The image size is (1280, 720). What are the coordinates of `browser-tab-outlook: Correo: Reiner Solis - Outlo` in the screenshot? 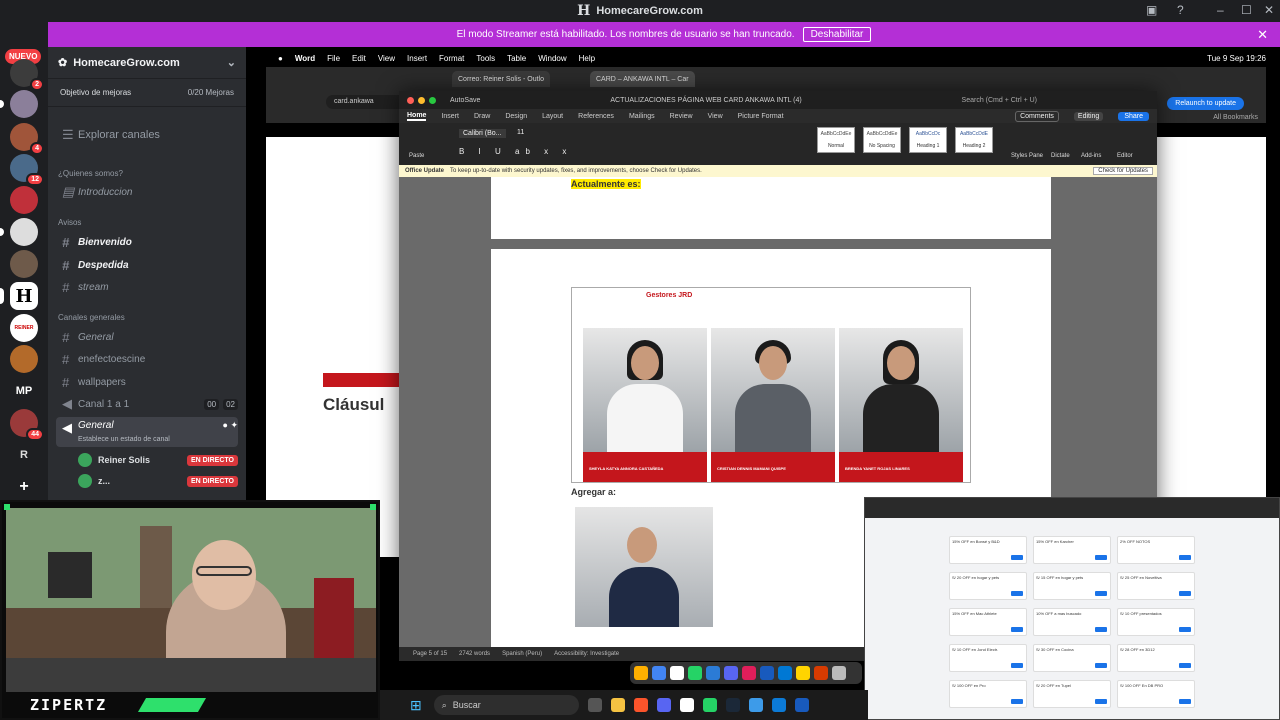 It's located at (501, 79).